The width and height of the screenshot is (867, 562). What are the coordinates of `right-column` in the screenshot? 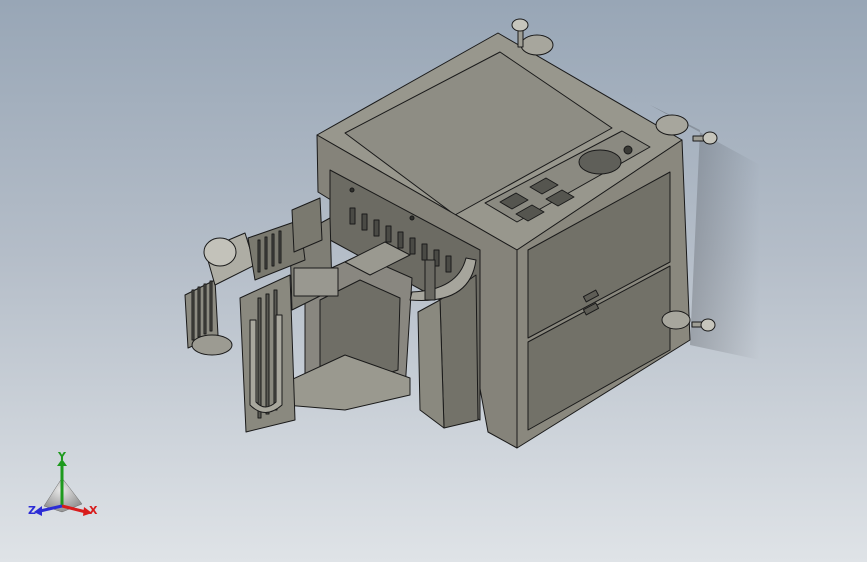 It's located at (459, 351).